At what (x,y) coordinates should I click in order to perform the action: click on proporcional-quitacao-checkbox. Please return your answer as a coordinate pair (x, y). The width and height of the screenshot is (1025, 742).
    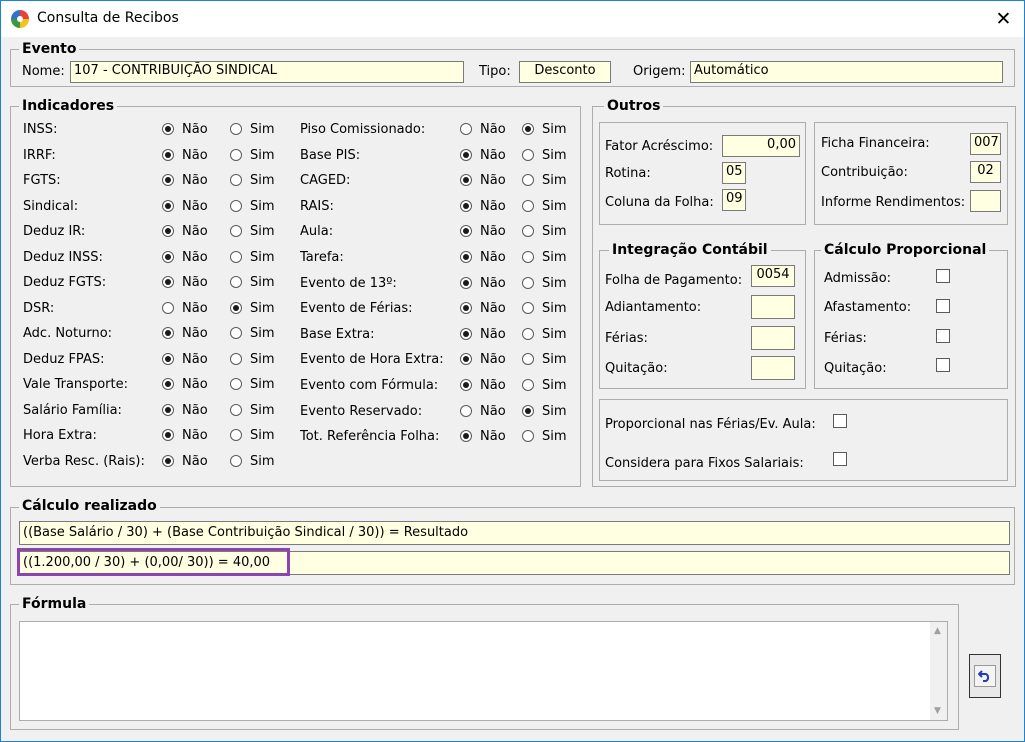
    Looking at the image, I should click on (943, 365).